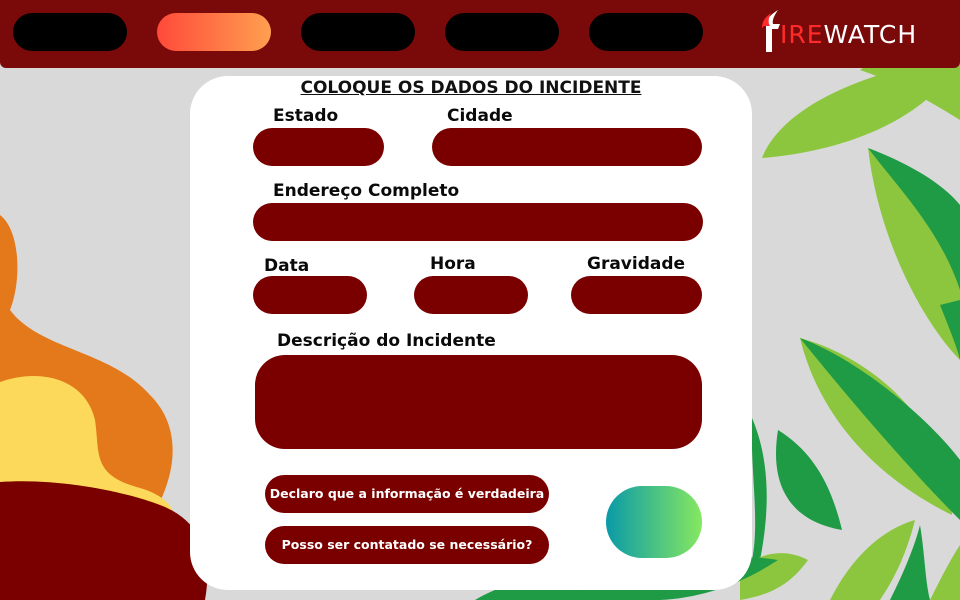  Describe the element at coordinates (306, 116) in the screenshot. I see `estado-label: Estado` at that location.